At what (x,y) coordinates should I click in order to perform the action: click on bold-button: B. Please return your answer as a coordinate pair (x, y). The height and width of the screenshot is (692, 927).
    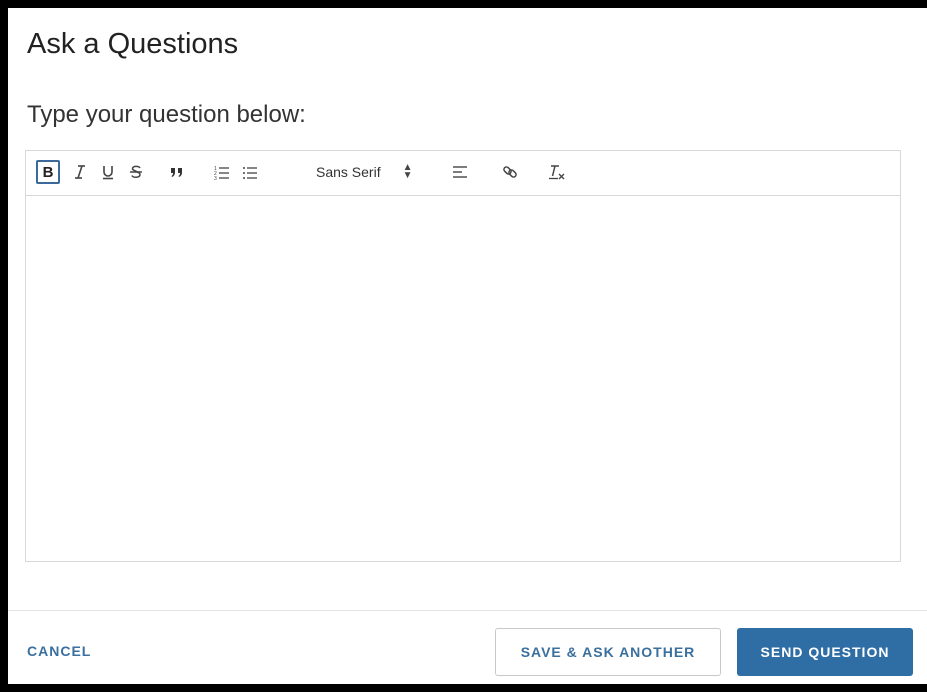
    Looking at the image, I should click on (48, 172).